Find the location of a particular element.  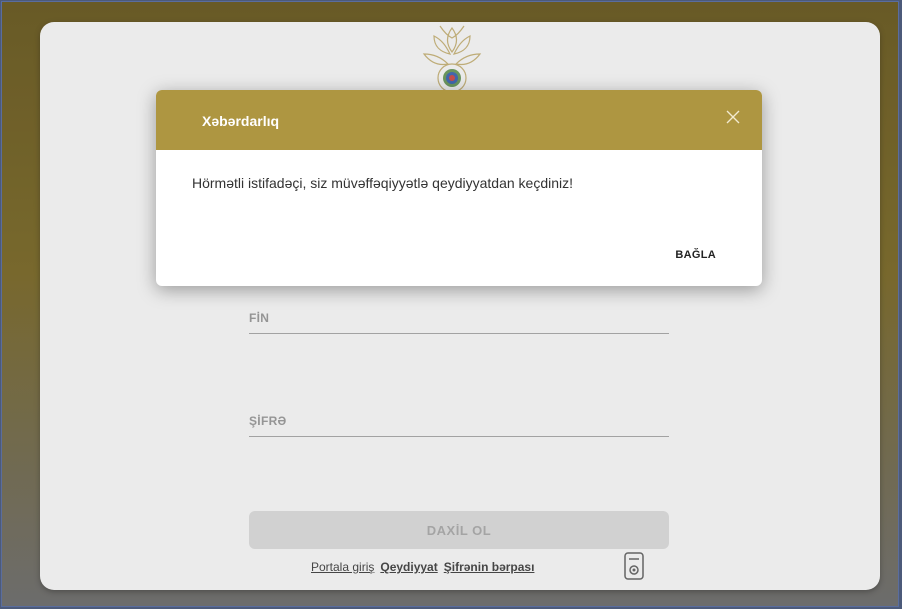

dialog-header: Xəbərdarlıq is located at coordinates (459, 120).